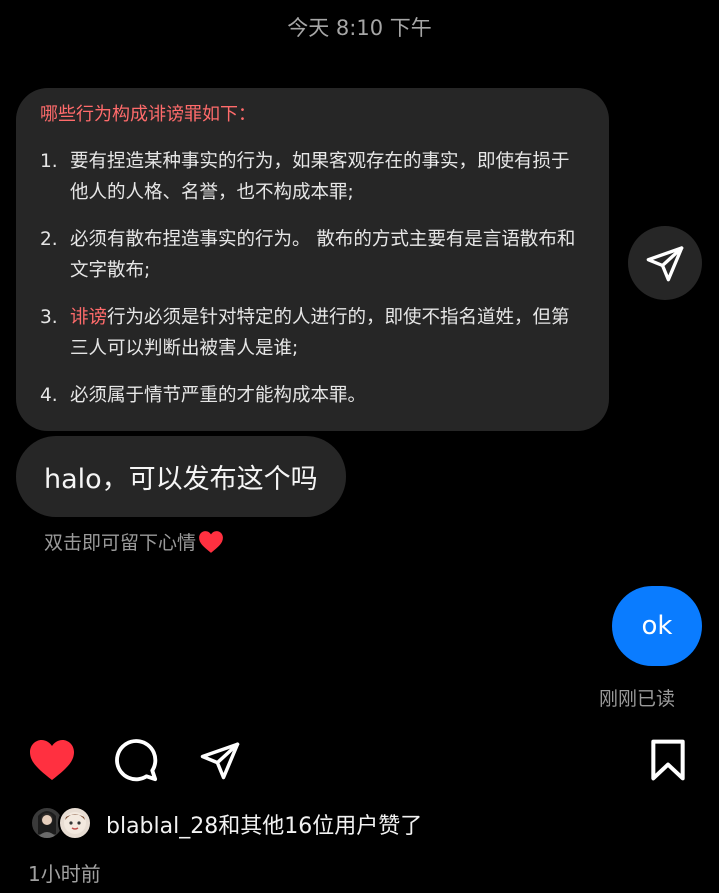 This screenshot has width=719, height=893. What do you see at coordinates (218, 395) in the screenshot?
I see `list-text: 必须属于情节严重的才能构成本罪。` at bounding box center [218, 395].